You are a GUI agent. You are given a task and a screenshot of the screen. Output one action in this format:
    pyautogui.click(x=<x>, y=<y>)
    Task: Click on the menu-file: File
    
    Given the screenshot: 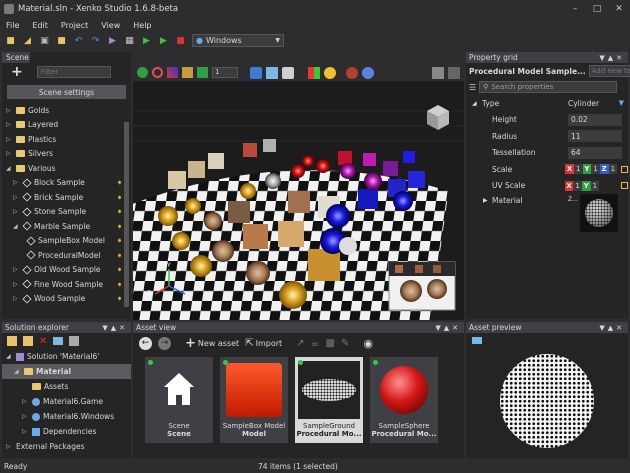 What is the action you would take?
    pyautogui.click(x=12, y=25)
    